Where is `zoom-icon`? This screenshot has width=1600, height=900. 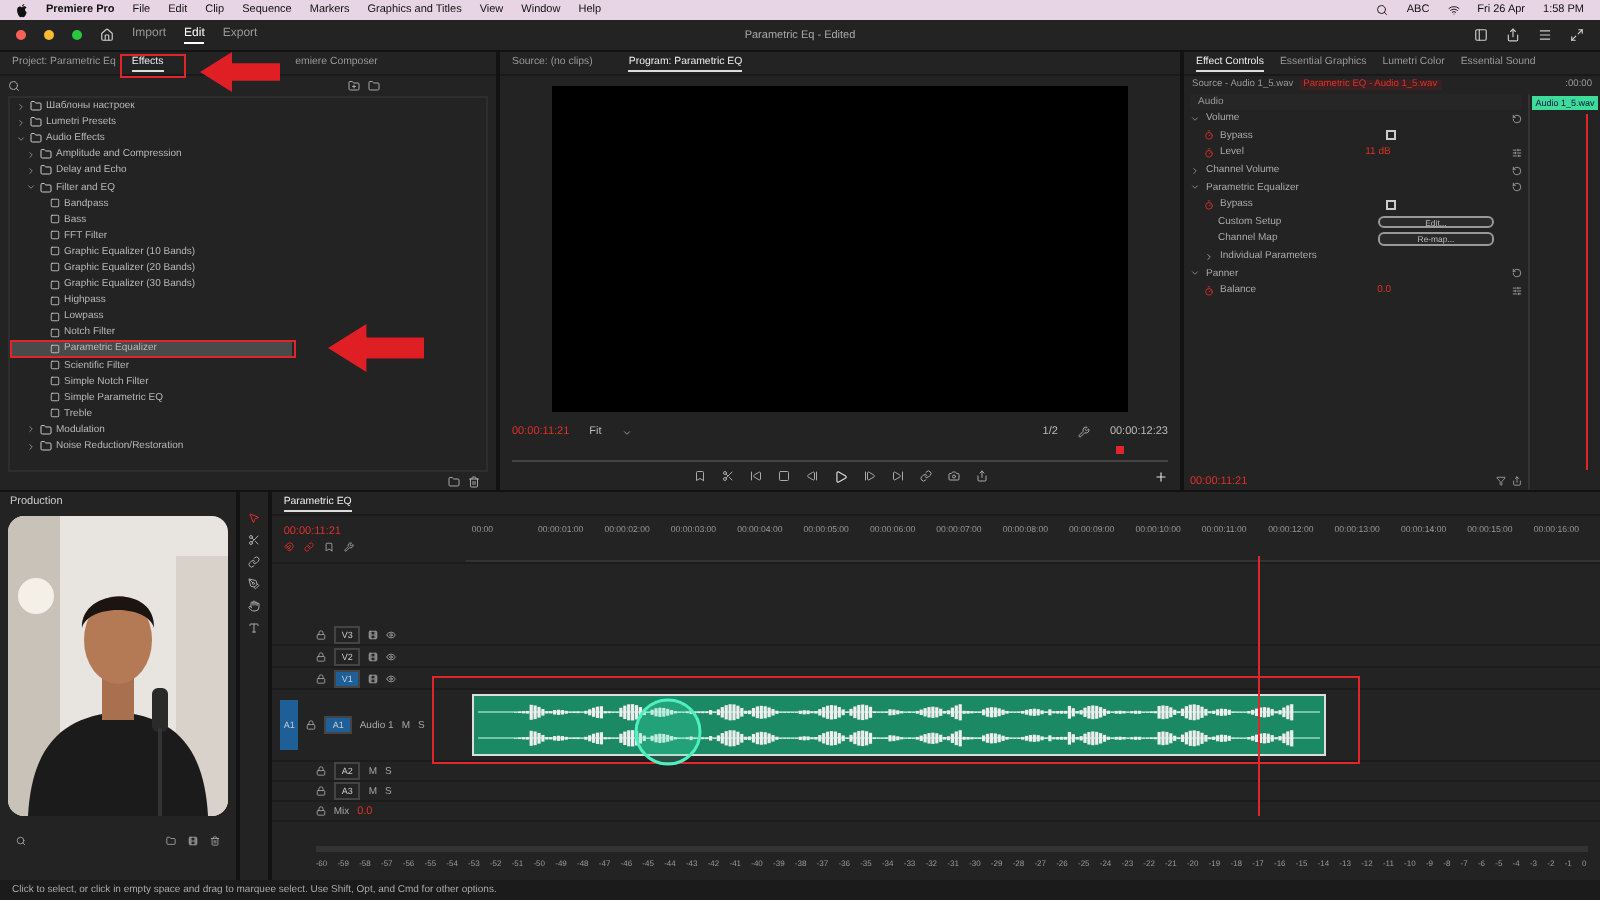 zoom-icon is located at coordinates (21, 841).